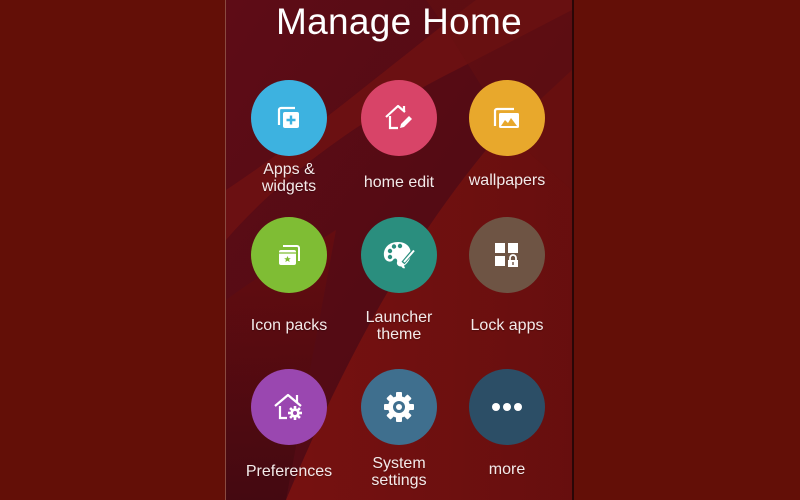  I want to click on home-settings-icon, so click(288, 406).